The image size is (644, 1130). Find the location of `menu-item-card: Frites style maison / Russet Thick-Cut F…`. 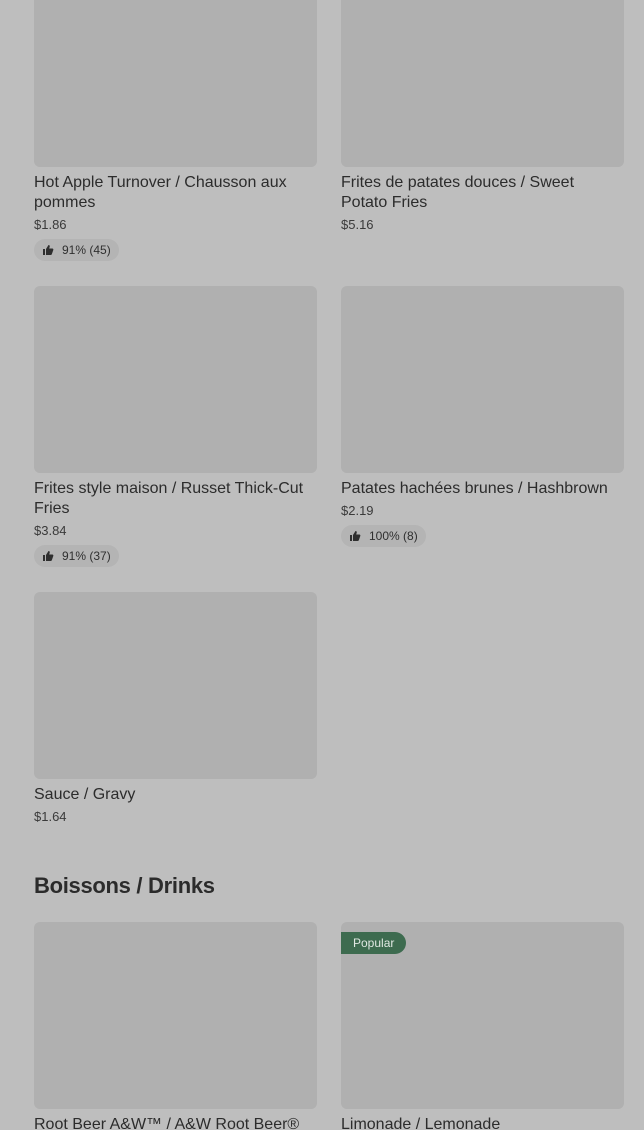

menu-item-card: Frites style maison / Russet Thick-Cut F… is located at coordinates (175, 426).